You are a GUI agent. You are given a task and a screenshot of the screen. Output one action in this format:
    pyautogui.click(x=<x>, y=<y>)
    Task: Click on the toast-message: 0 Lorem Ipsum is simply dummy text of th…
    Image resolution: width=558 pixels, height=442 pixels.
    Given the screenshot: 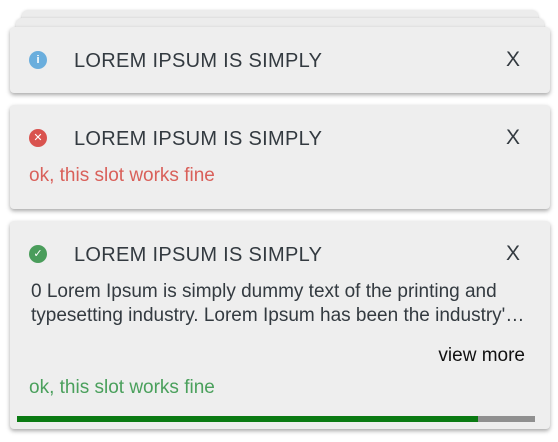 What is the action you would take?
    pyautogui.click(x=273, y=303)
    